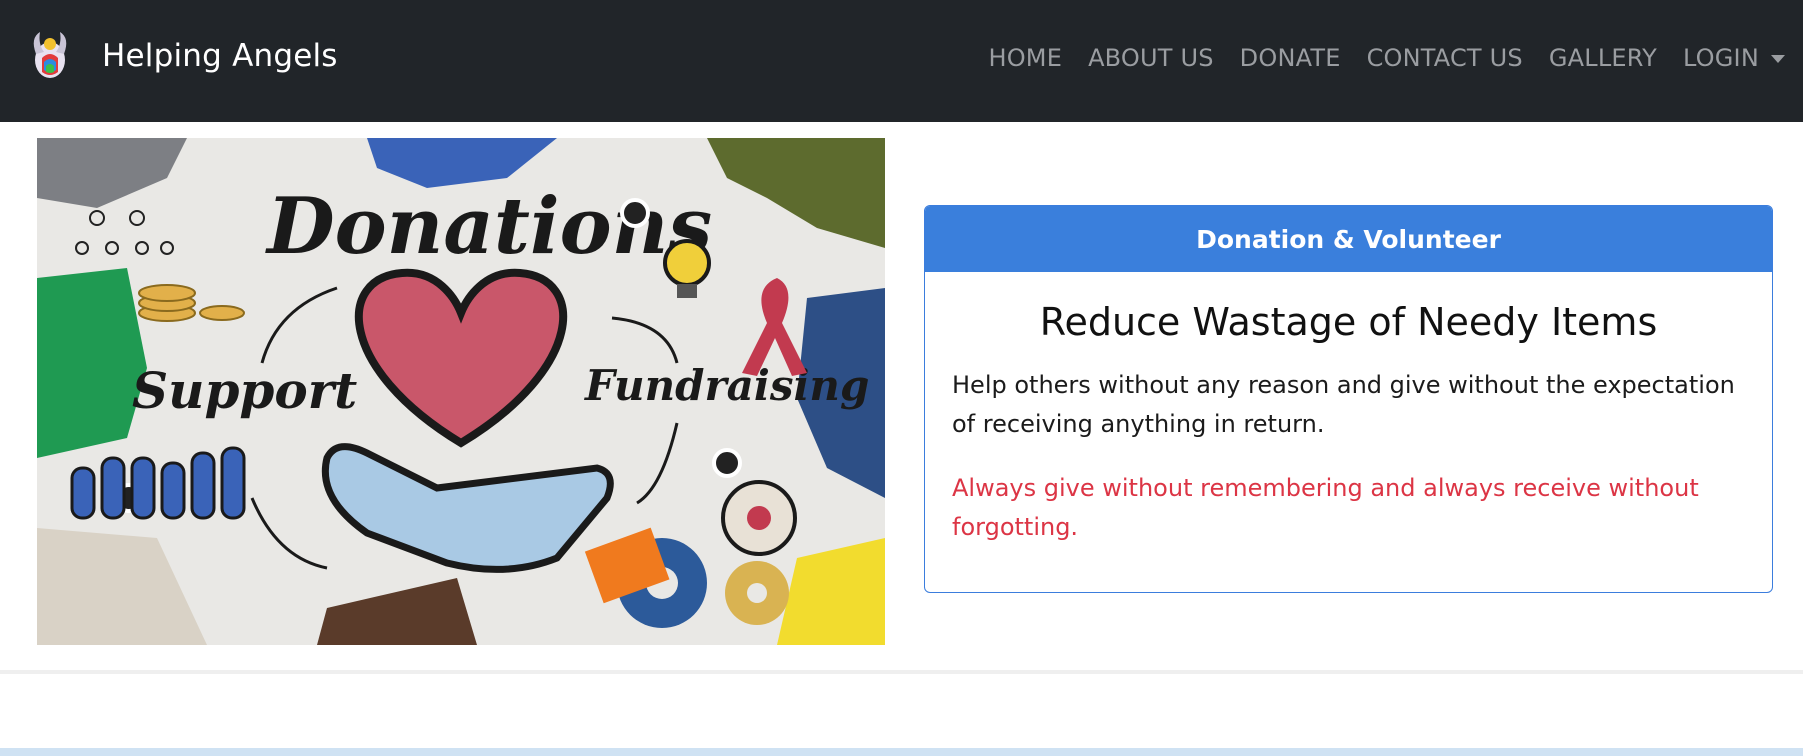  I want to click on nav-login-dropdown: LOGIN, so click(1734, 58).